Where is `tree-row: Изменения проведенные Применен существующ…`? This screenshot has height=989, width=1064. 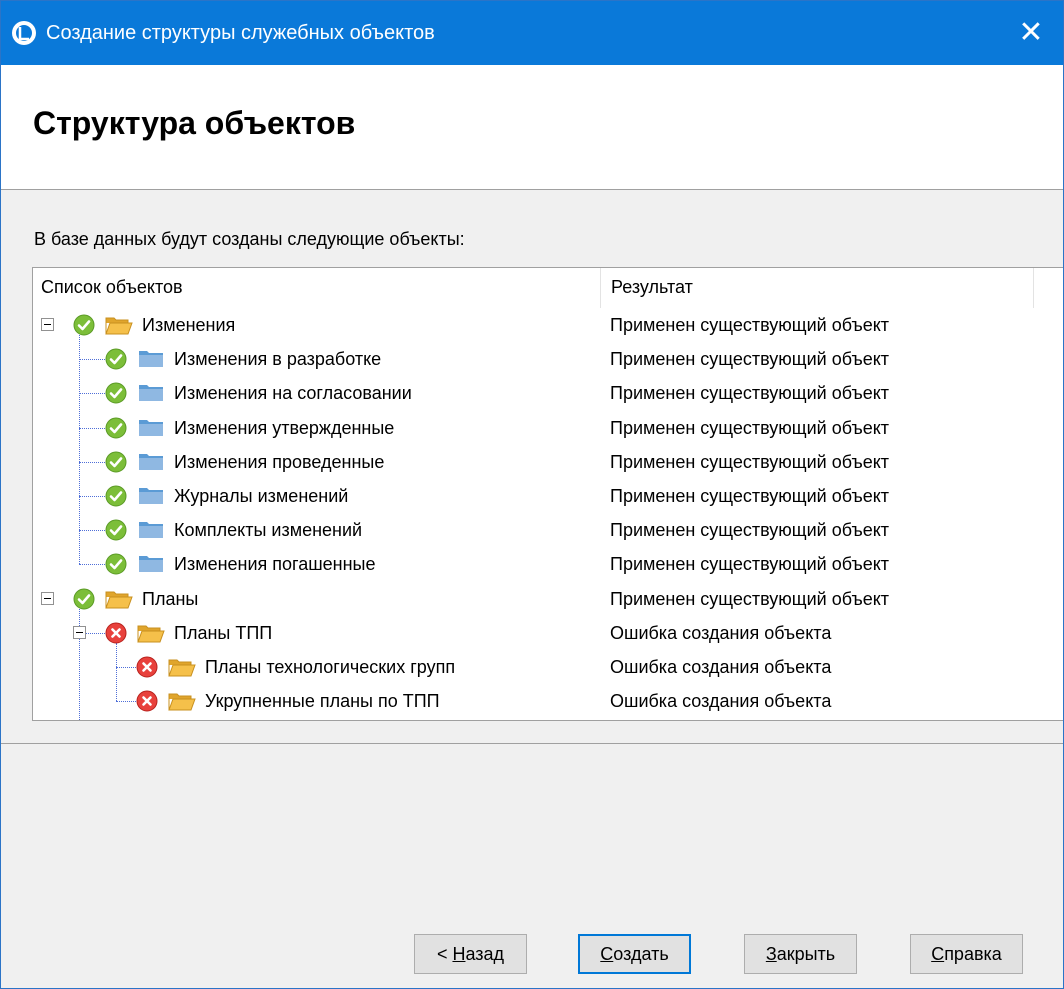
tree-row: Изменения проведенные Применен существующ… is located at coordinates (548, 462).